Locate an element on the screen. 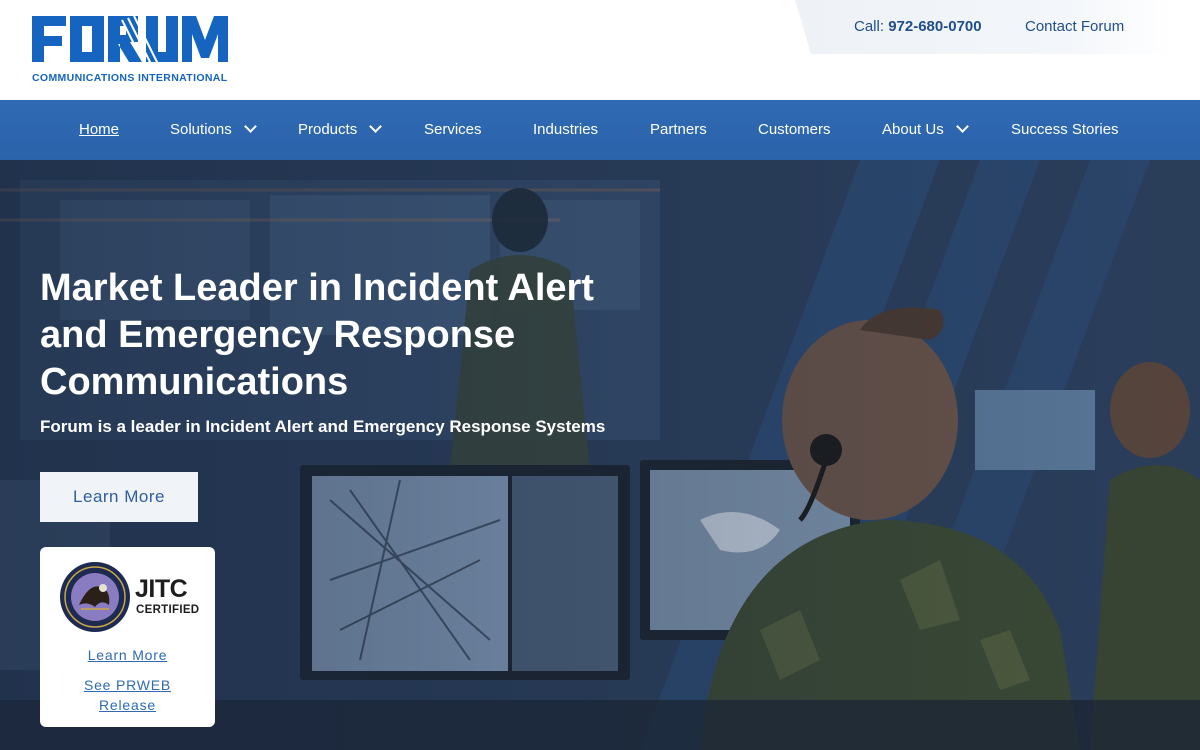 The image size is (1200, 750). jitc-title: JITC is located at coordinates (161, 589).